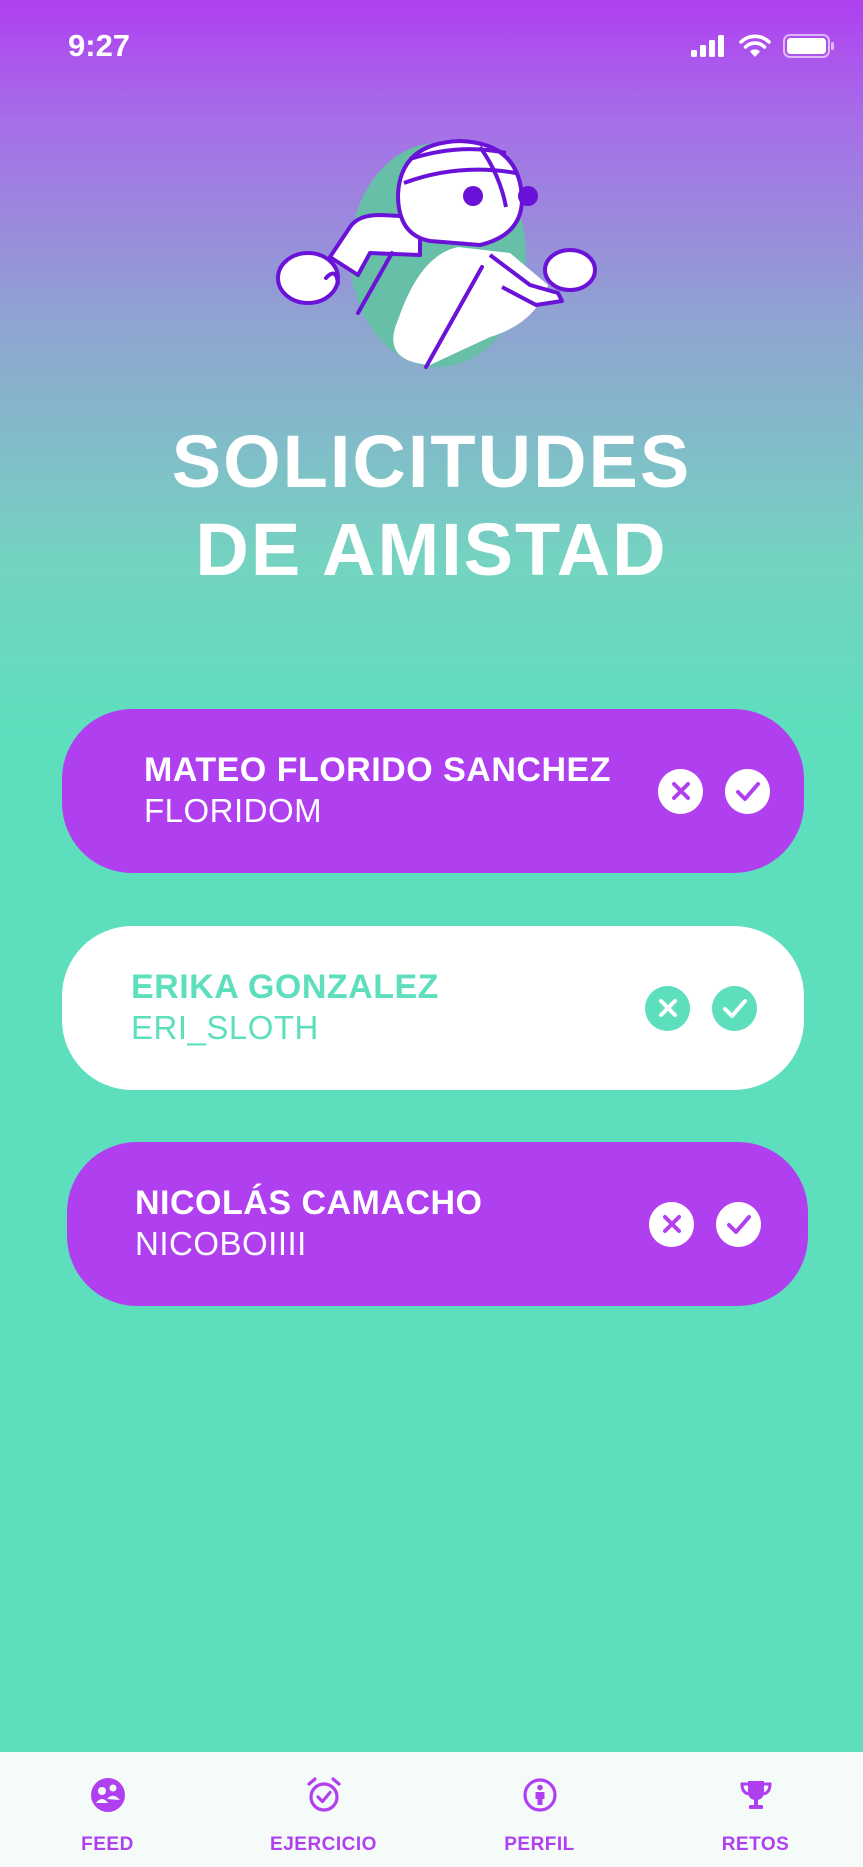  I want to click on tab-label: RETOS, so click(755, 1844).